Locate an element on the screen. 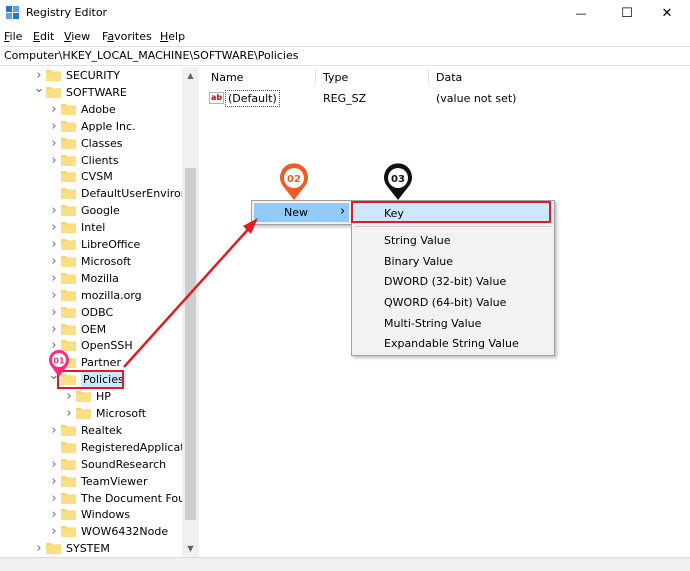 Image resolution: width=690 pixels, height=571 pixels. tree-item-label: RegisteredApplicatic is located at coordinates (137, 447).